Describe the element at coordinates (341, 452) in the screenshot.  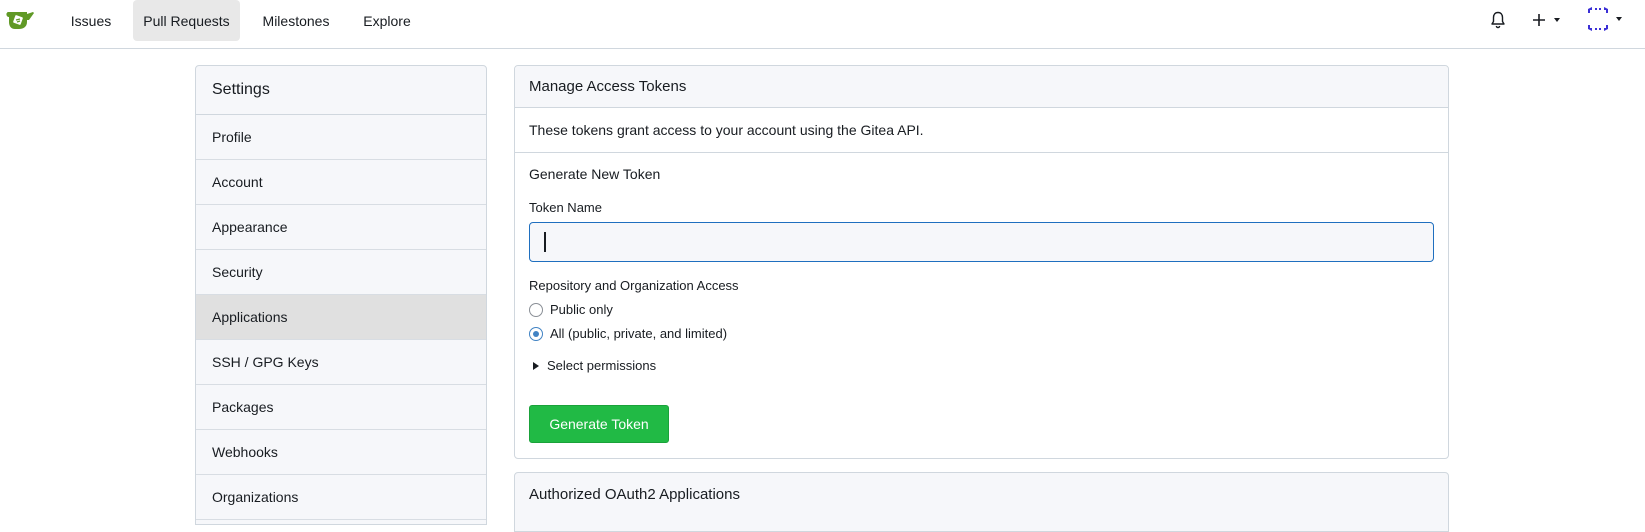
I see `sidebar-item-webhooks: Webhooks` at that location.